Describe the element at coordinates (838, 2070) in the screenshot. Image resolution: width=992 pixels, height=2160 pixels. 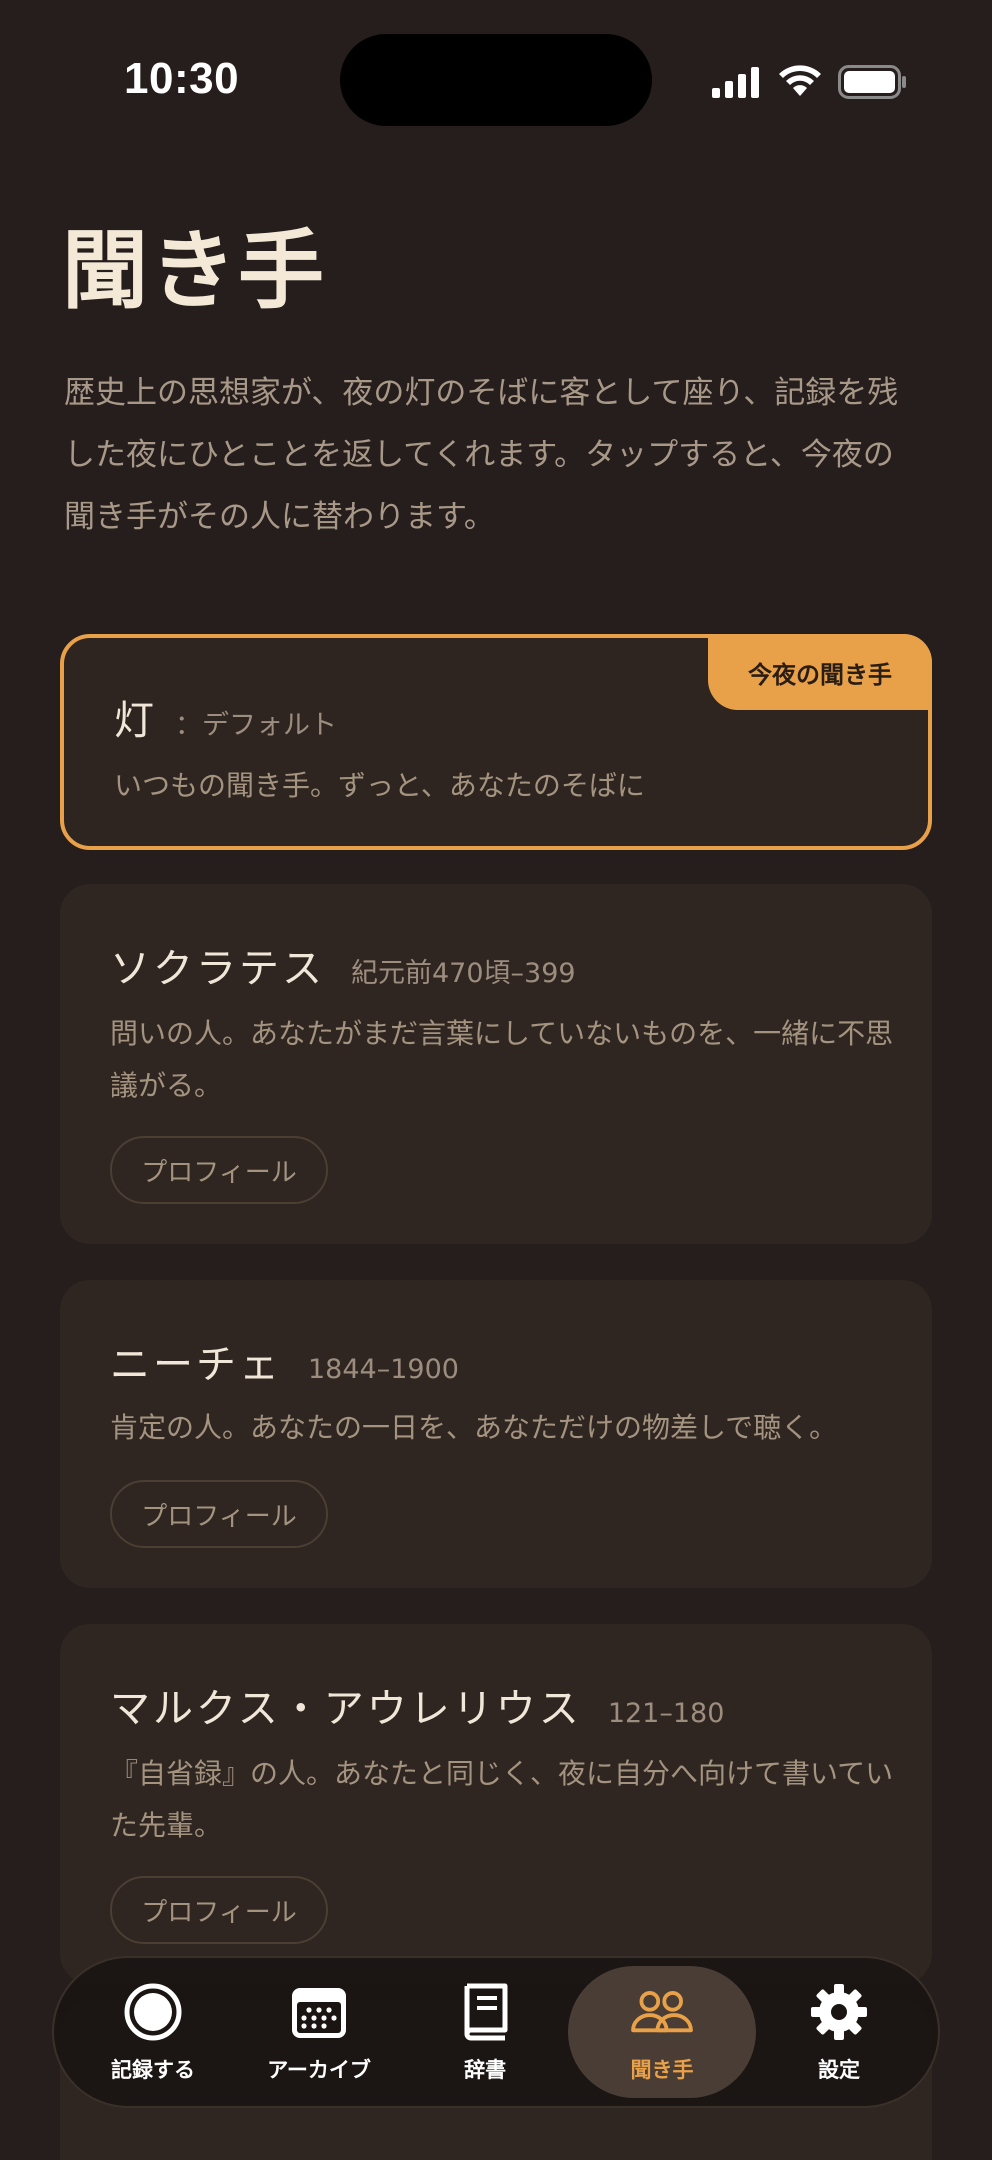
I see `tab-label: 設定` at that location.